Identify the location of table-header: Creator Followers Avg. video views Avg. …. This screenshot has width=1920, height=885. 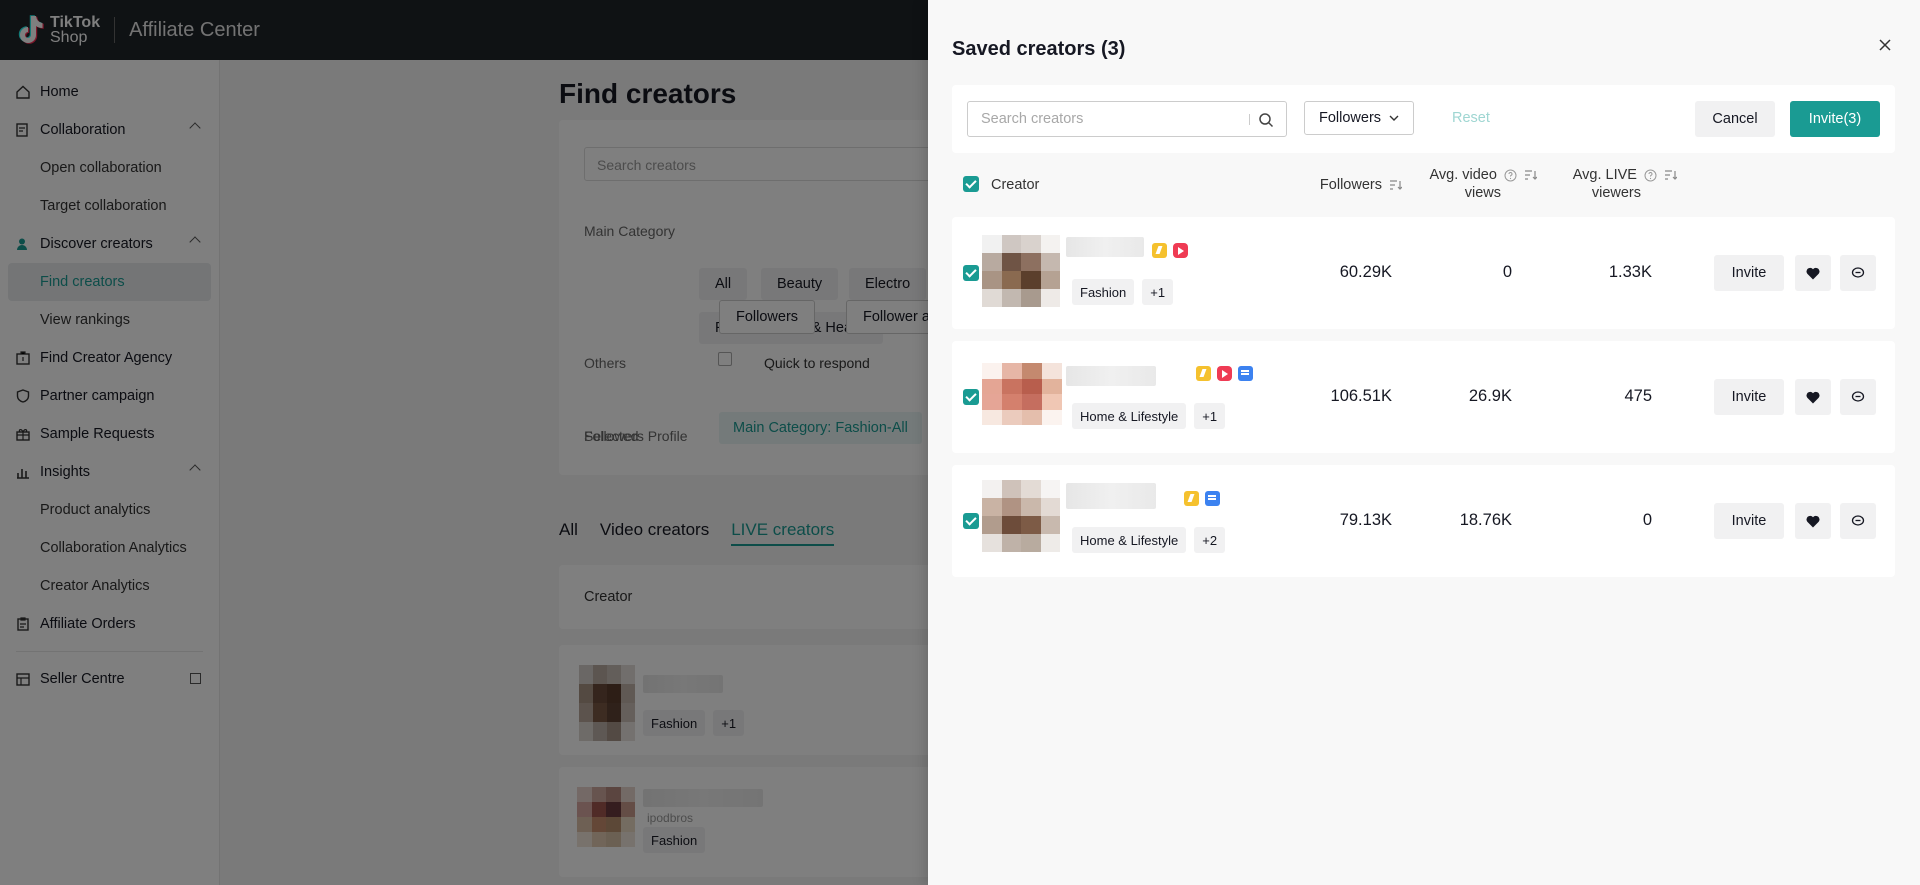
(1423, 185).